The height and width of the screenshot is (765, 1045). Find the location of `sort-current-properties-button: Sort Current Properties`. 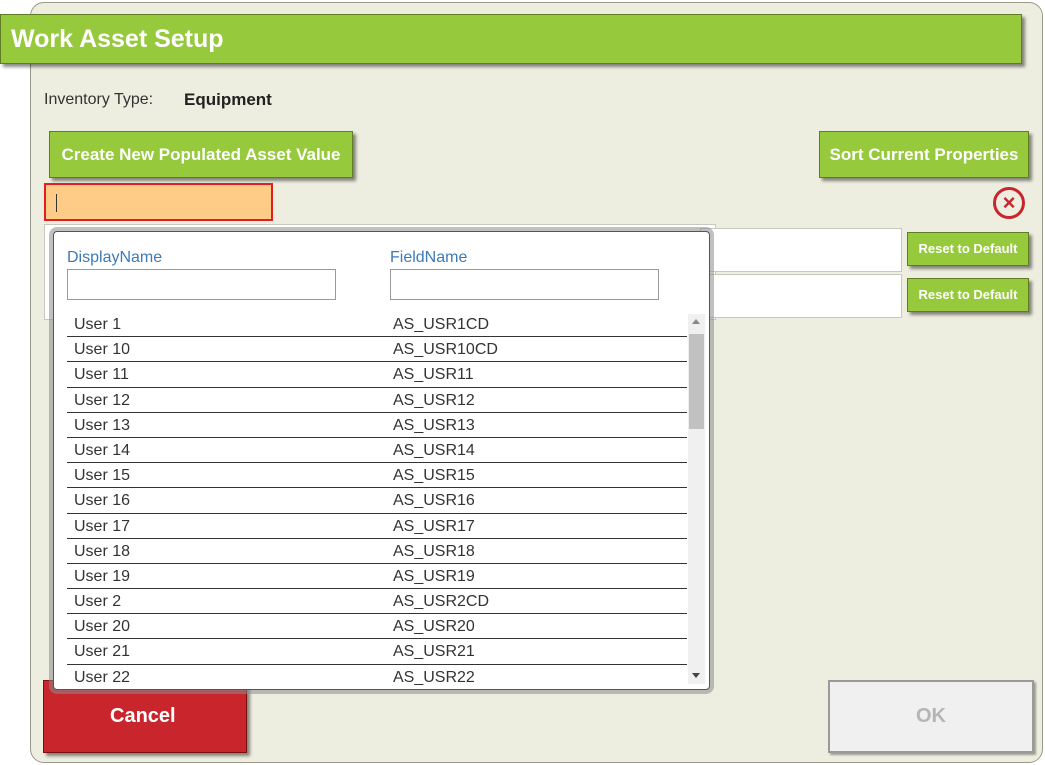

sort-current-properties-button: Sort Current Properties is located at coordinates (924, 154).